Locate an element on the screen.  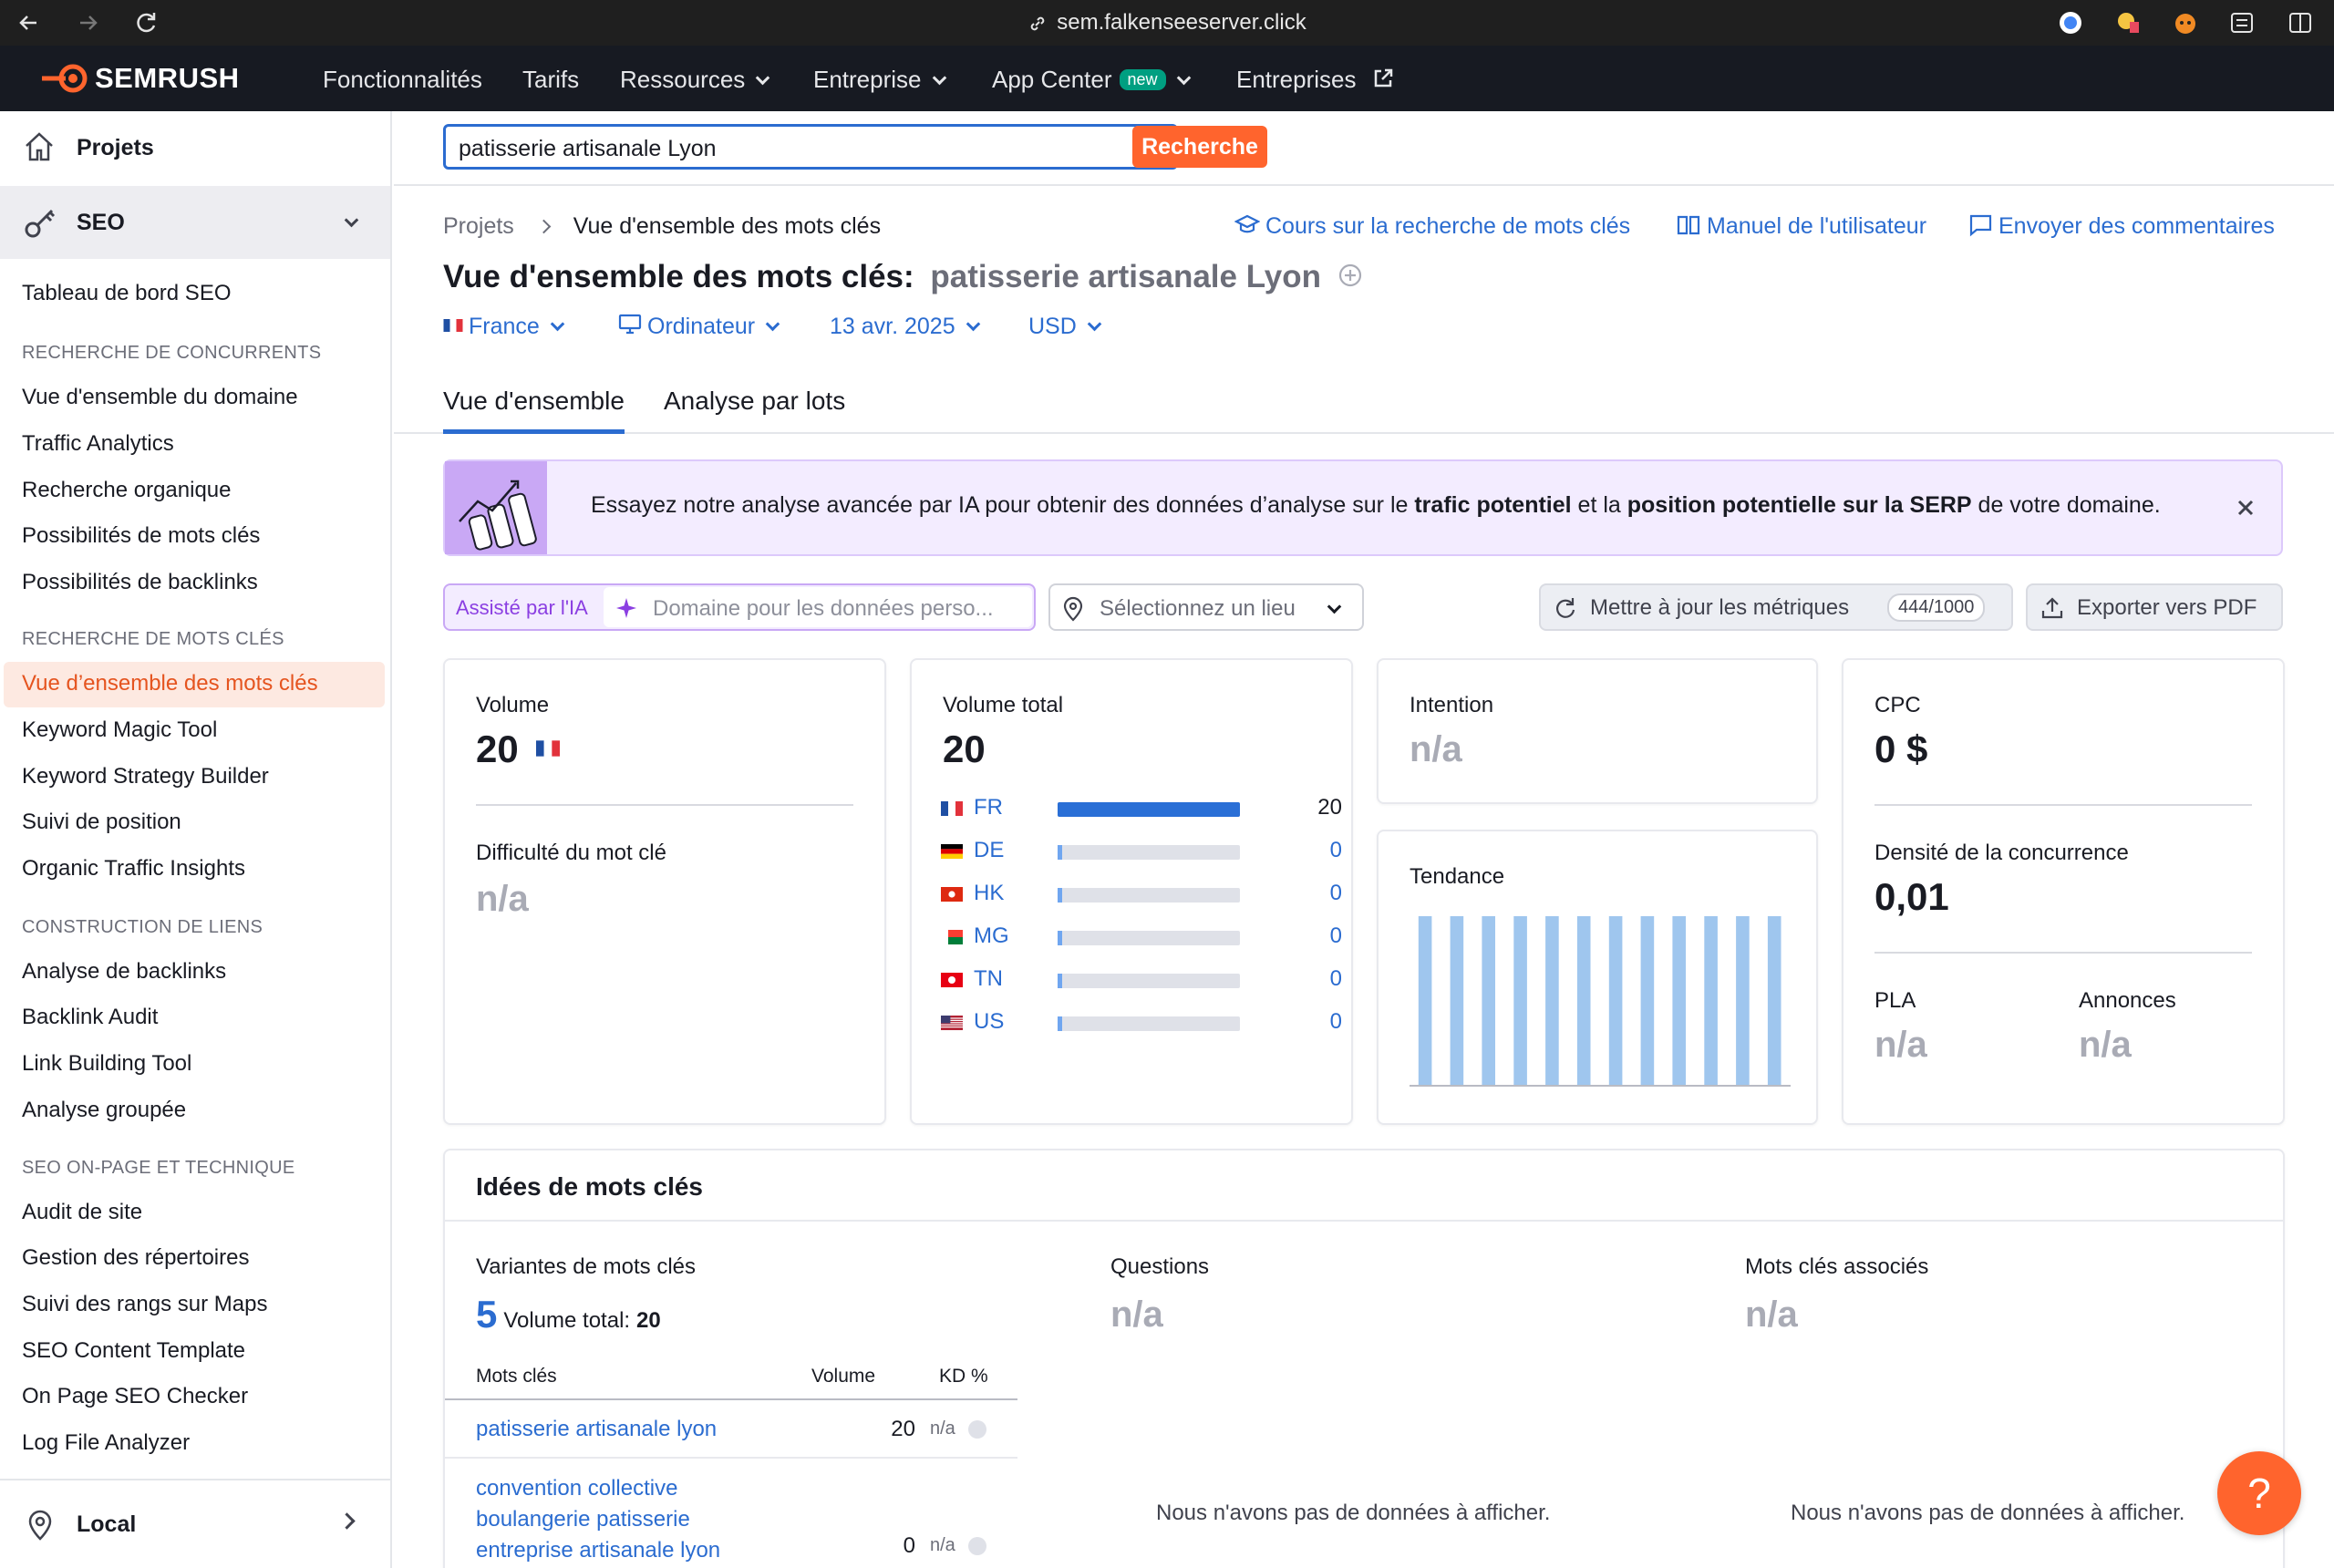
nav-entreprise: Entreprise is located at coordinates (880, 80).